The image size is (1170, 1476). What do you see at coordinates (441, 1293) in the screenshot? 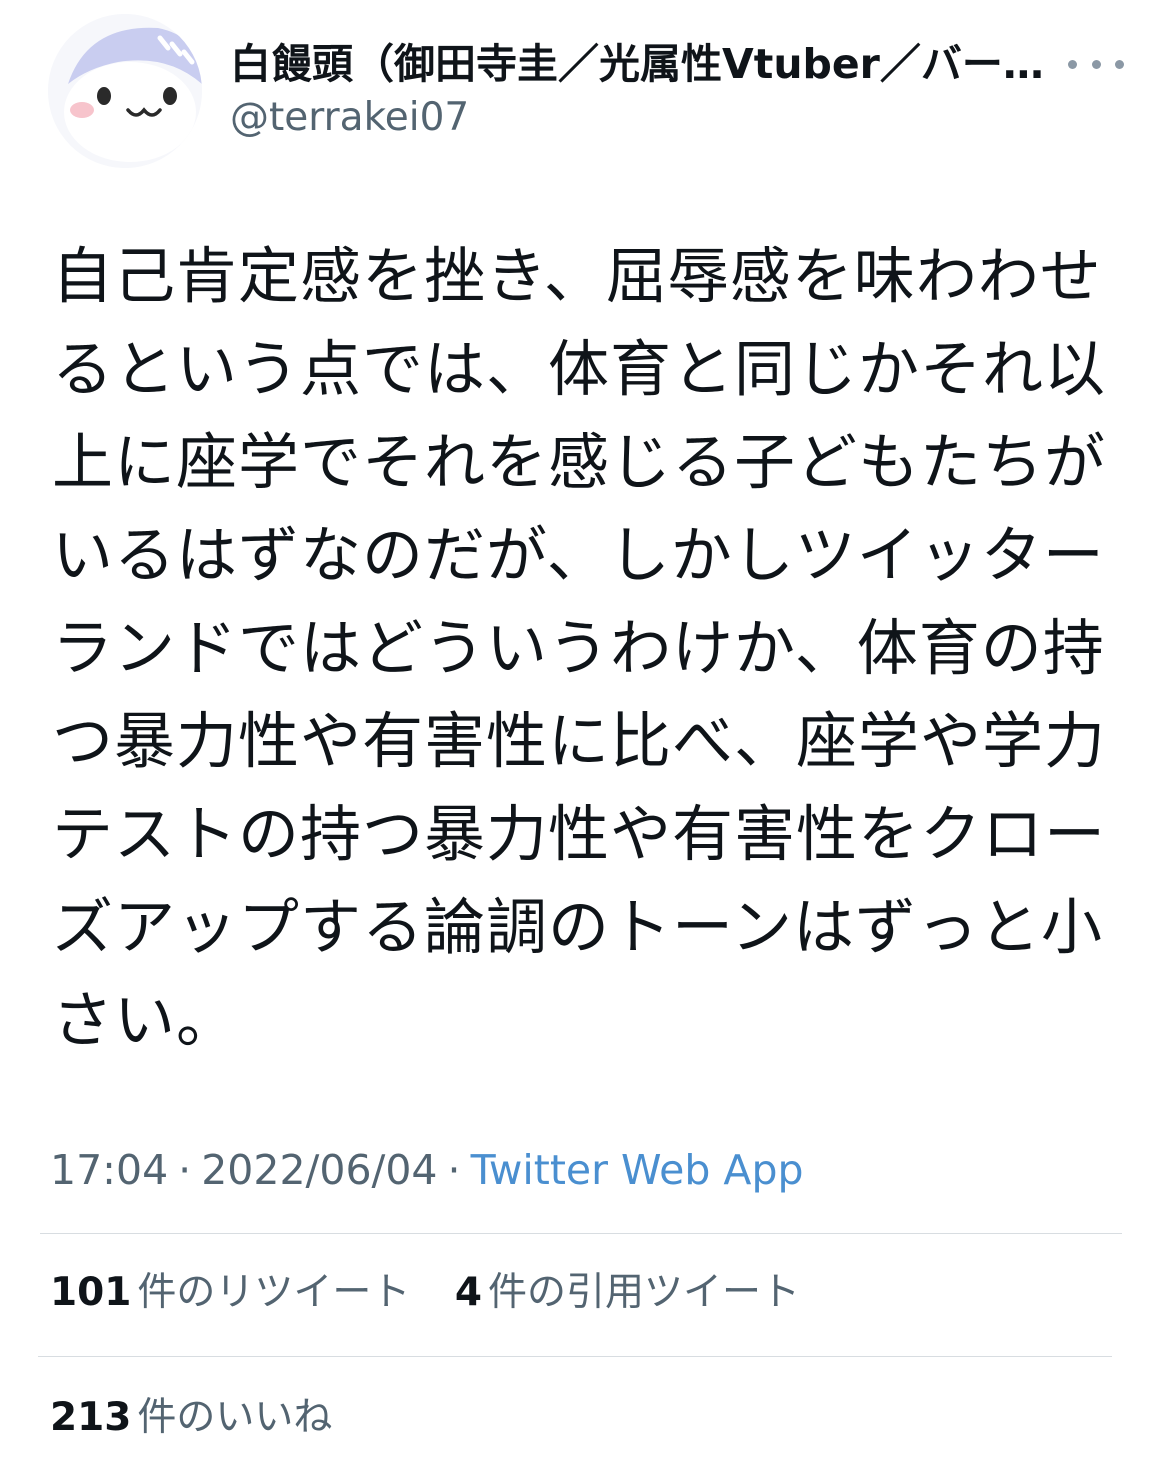
I see `engagement-stats-row: 101 件のリツイート 4 件の引用ツイート` at bounding box center [441, 1293].